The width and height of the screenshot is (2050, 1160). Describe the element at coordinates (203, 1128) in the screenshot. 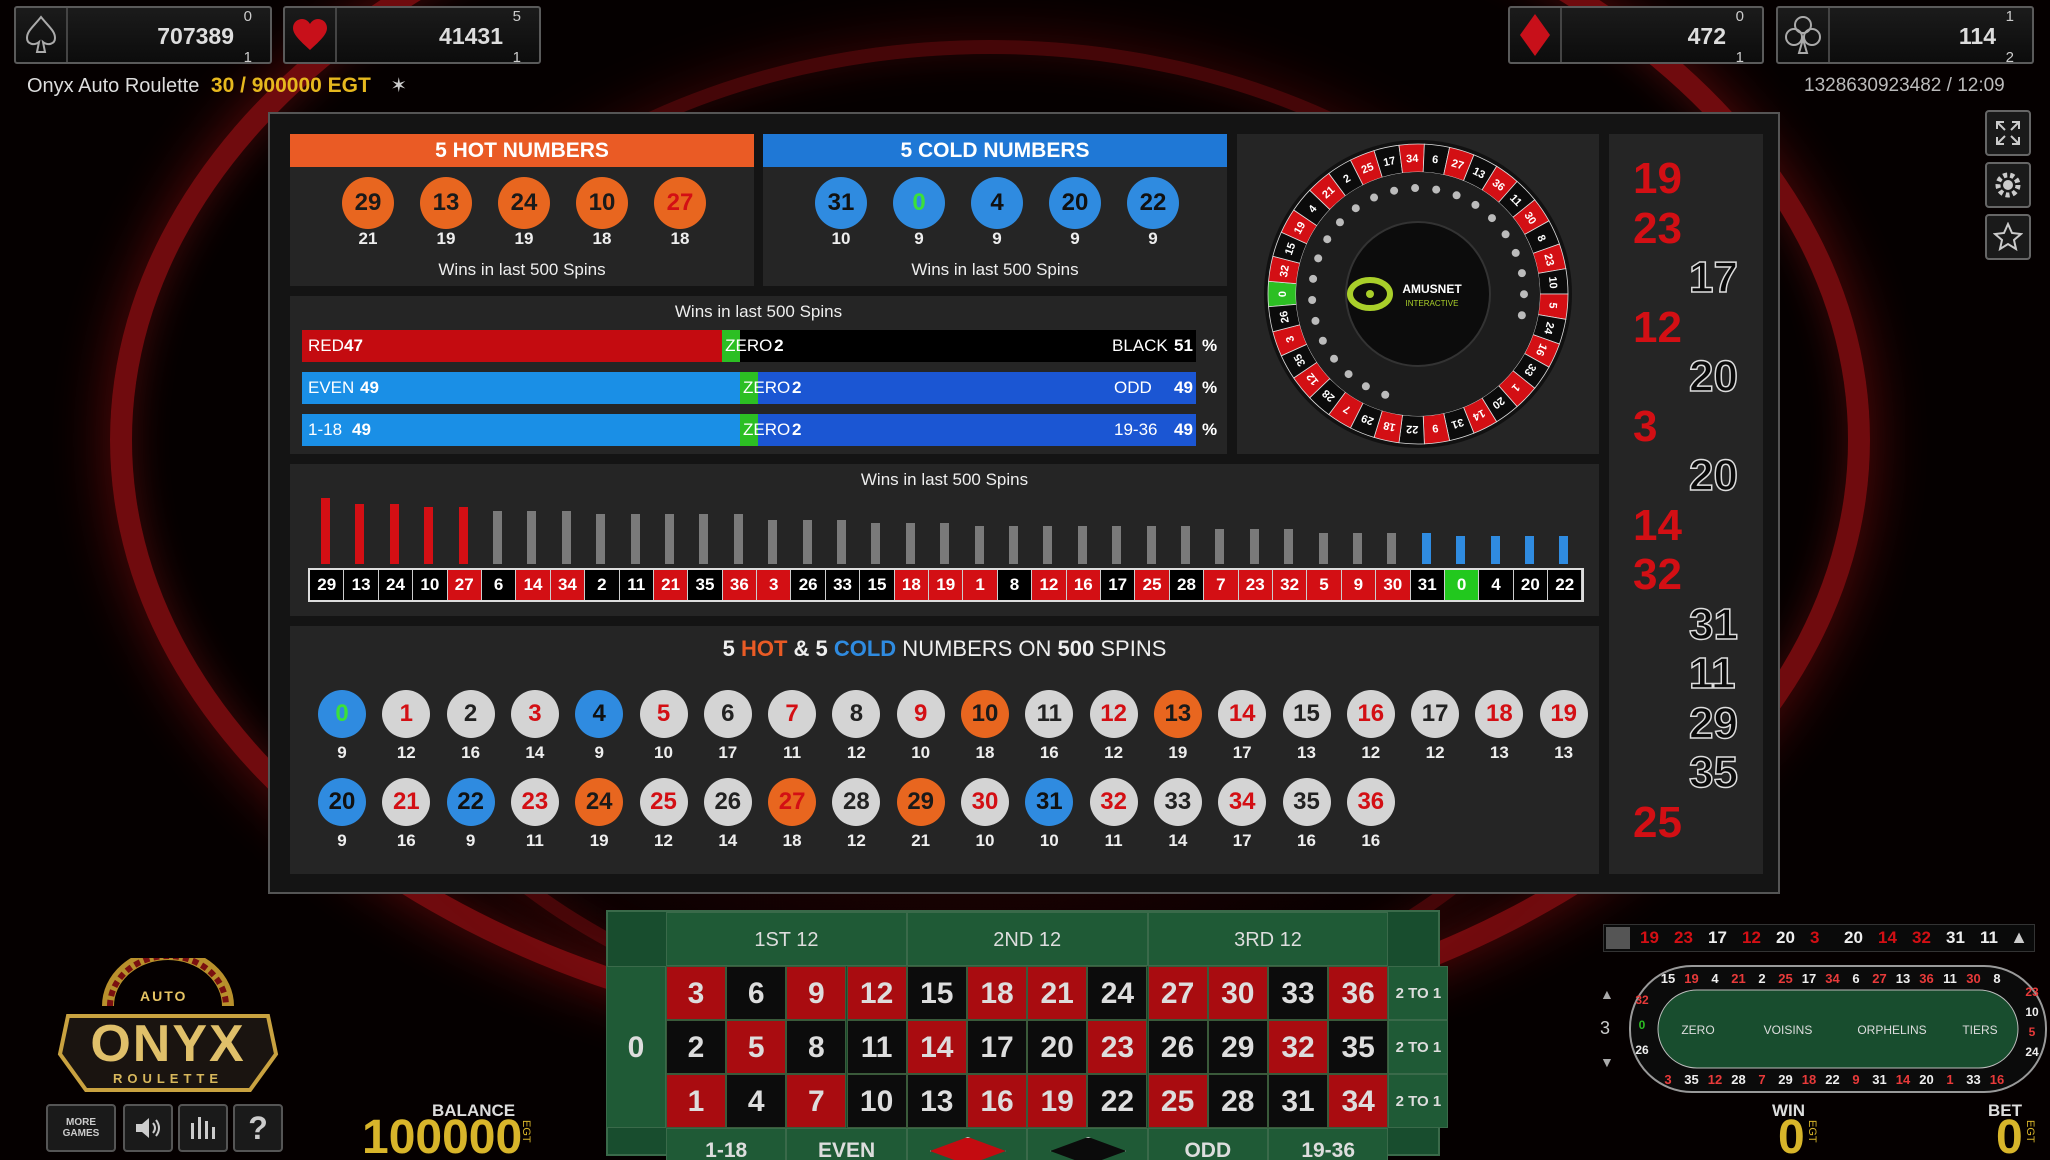

I see `statistics-button` at that location.